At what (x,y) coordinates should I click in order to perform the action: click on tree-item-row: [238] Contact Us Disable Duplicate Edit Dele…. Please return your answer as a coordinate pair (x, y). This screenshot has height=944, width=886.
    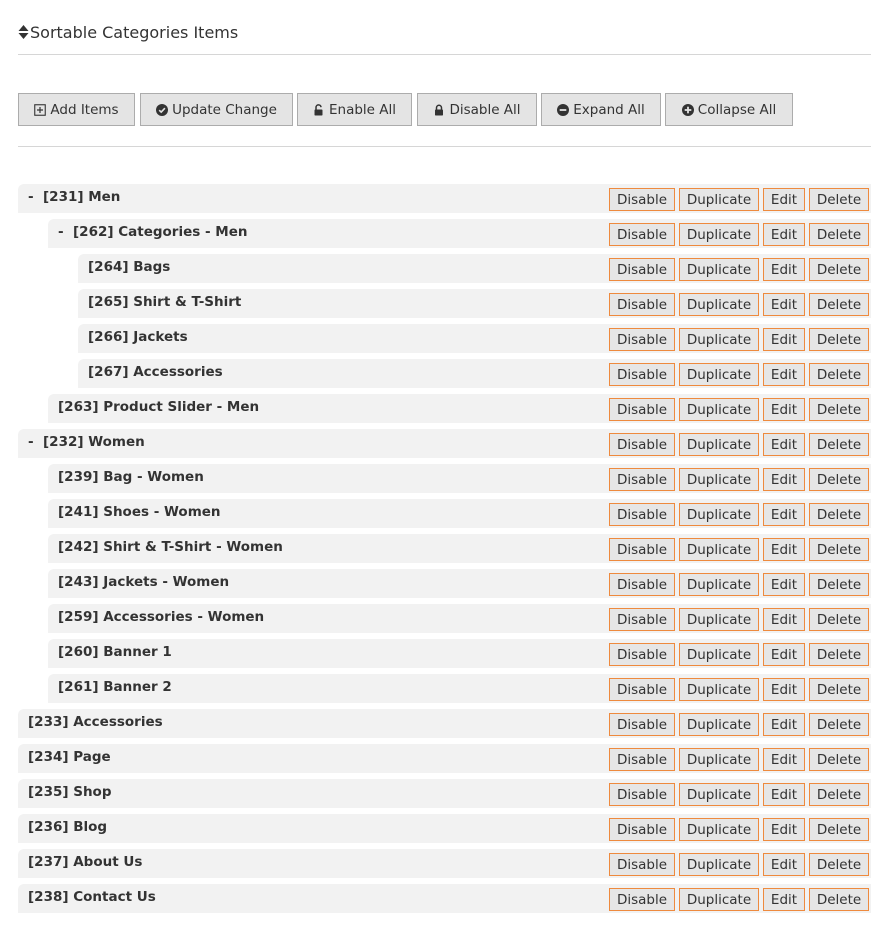
    Looking at the image, I should click on (443, 898).